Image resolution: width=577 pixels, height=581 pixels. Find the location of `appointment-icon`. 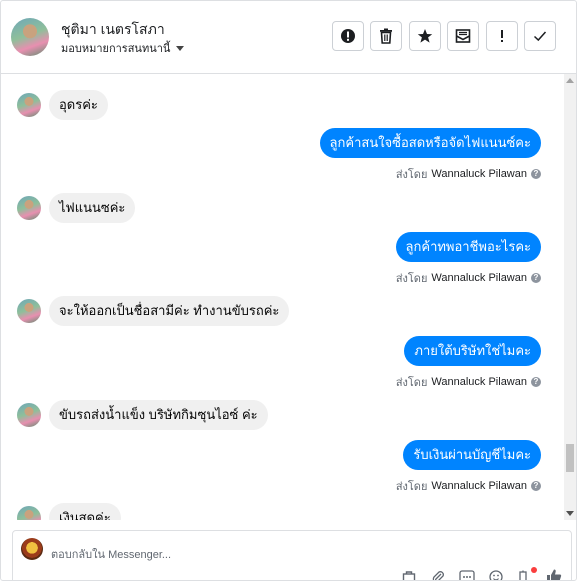

appointment-icon is located at coordinates (523, 574).